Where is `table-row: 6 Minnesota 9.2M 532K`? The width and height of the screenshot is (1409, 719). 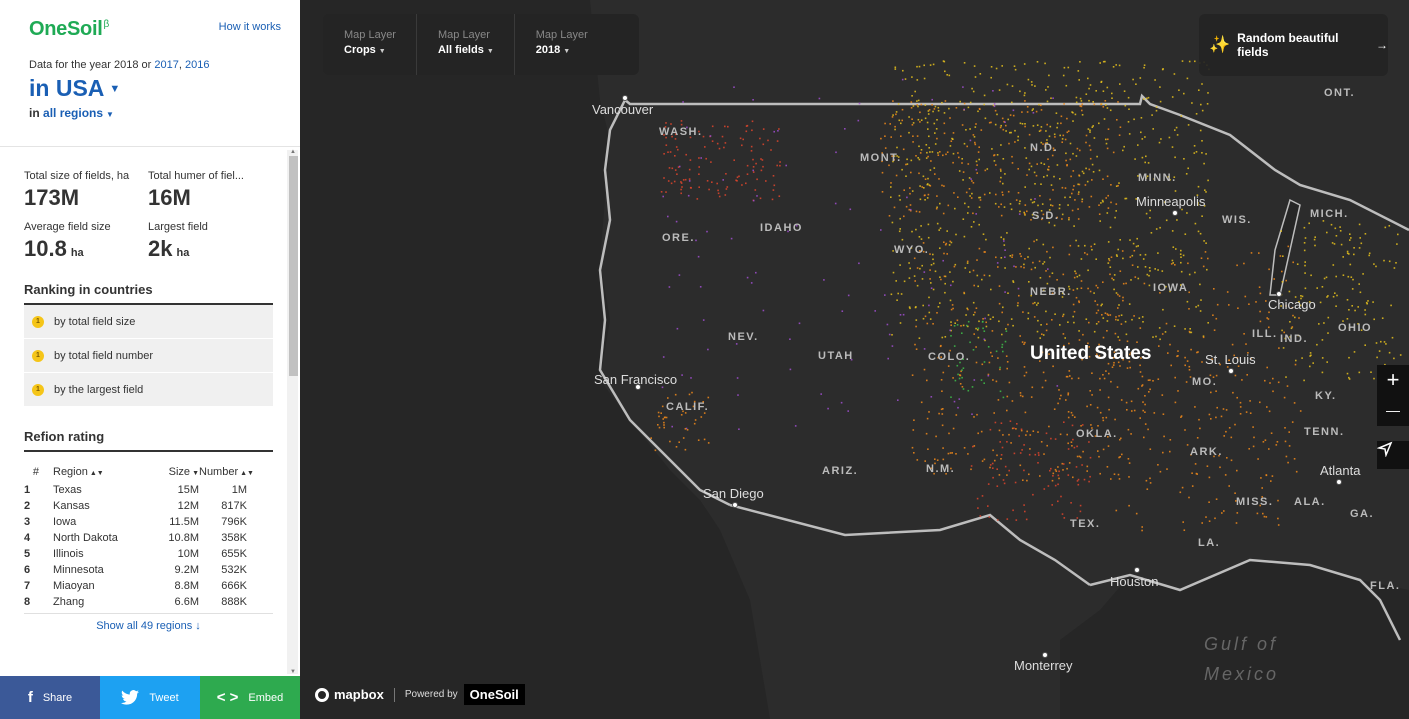 table-row: 6 Minnesota 9.2M 532K is located at coordinates (148, 570).